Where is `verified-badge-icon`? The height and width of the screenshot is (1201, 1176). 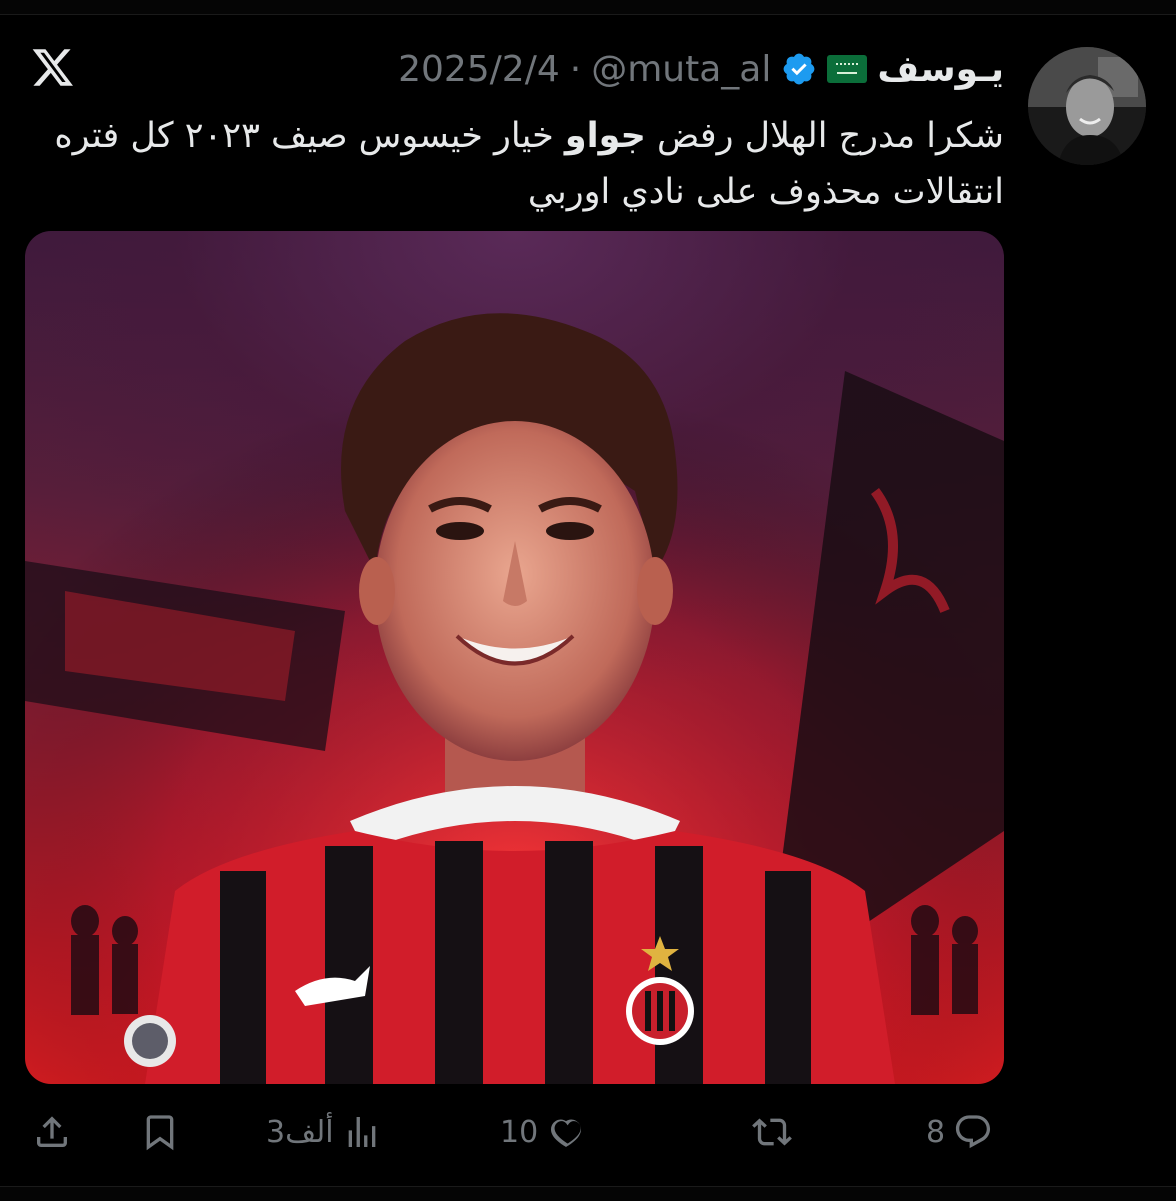
verified-badge-icon is located at coordinates (799, 69).